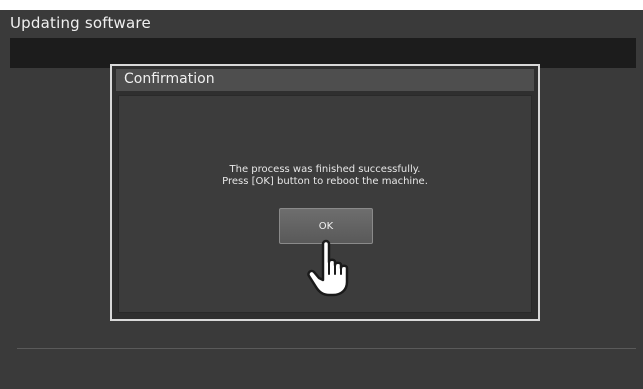 This screenshot has height=389, width=643. I want to click on dialog-title: Confirmation, so click(169, 79).